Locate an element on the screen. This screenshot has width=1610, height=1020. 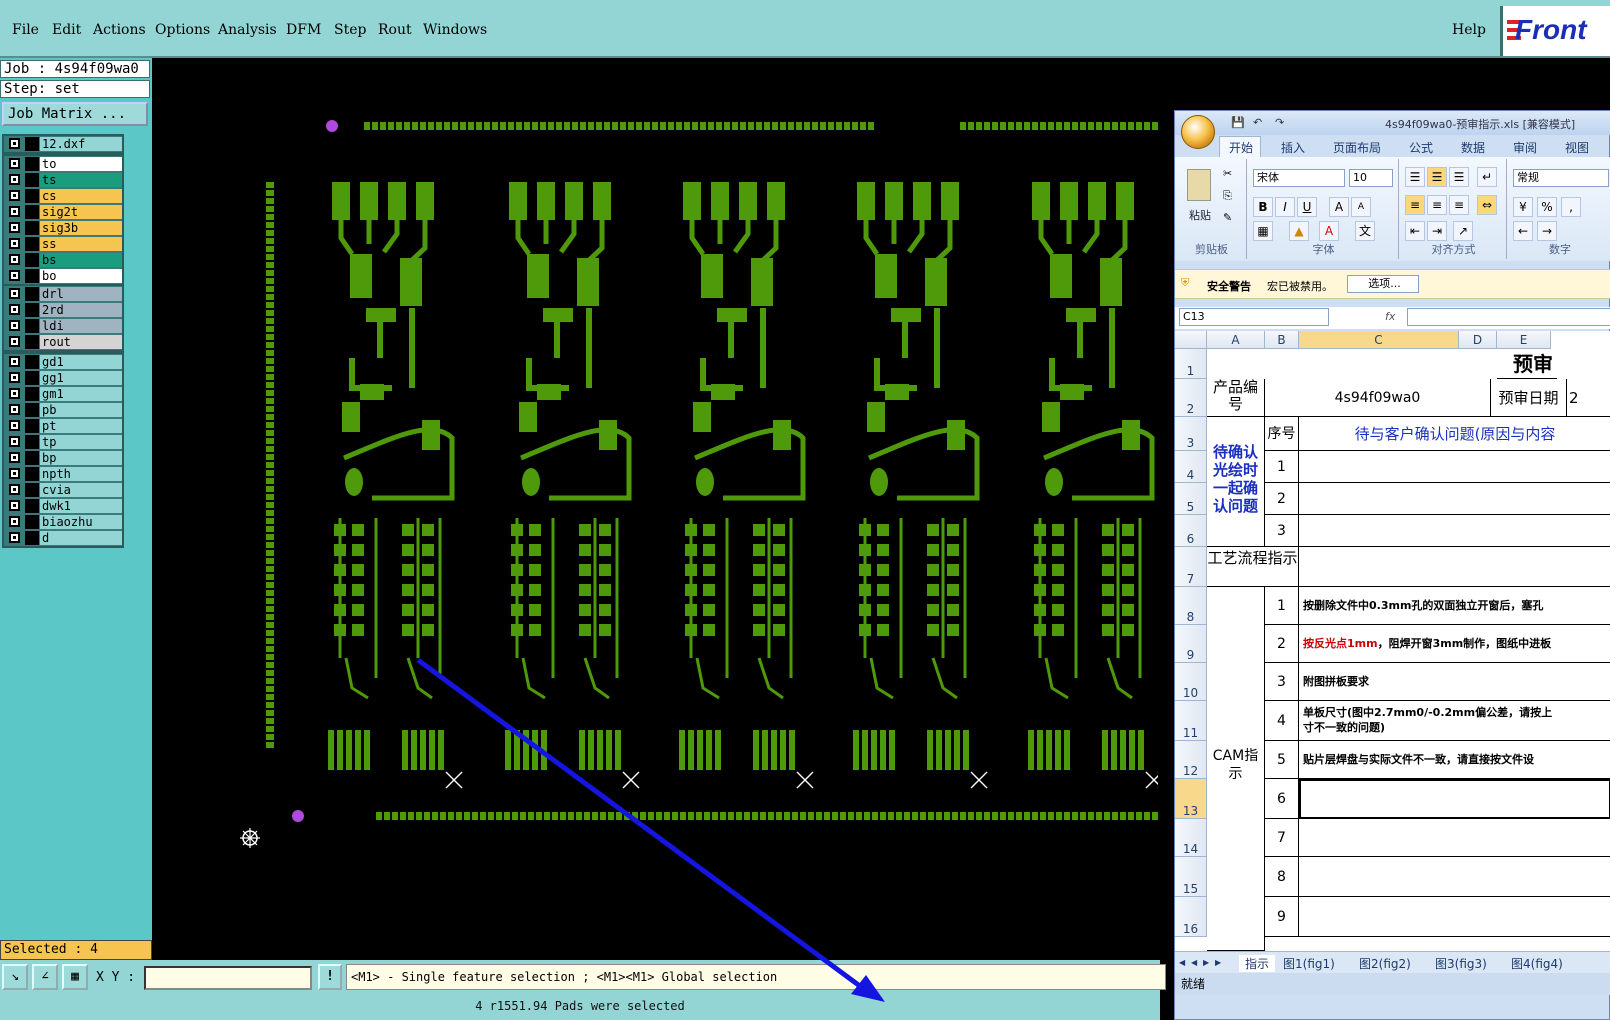
tab-formula: 公式 is located at coordinates (1421, 147).